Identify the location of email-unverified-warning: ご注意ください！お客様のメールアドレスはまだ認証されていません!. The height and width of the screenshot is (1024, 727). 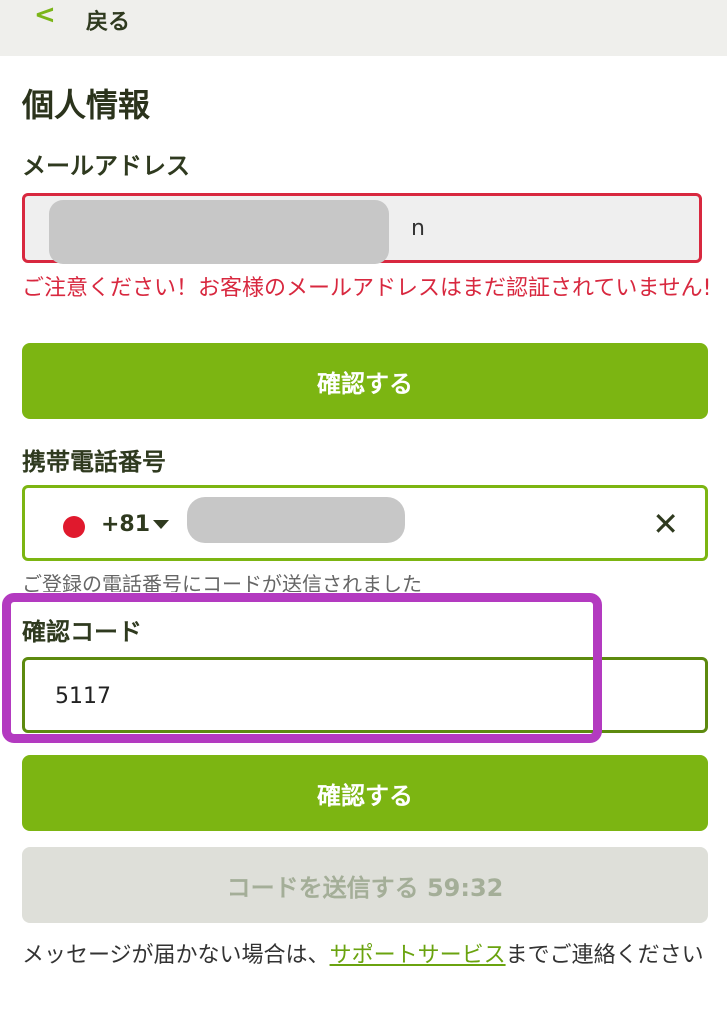
(367, 288).